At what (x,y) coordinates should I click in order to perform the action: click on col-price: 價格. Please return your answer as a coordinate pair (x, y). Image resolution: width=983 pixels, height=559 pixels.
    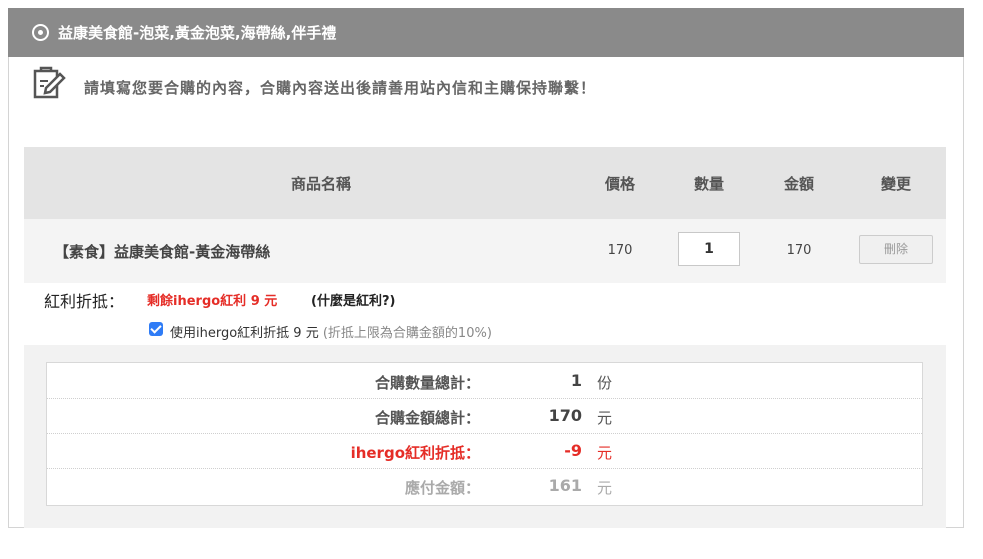
    Looking at the image, I should click on (620, 184).